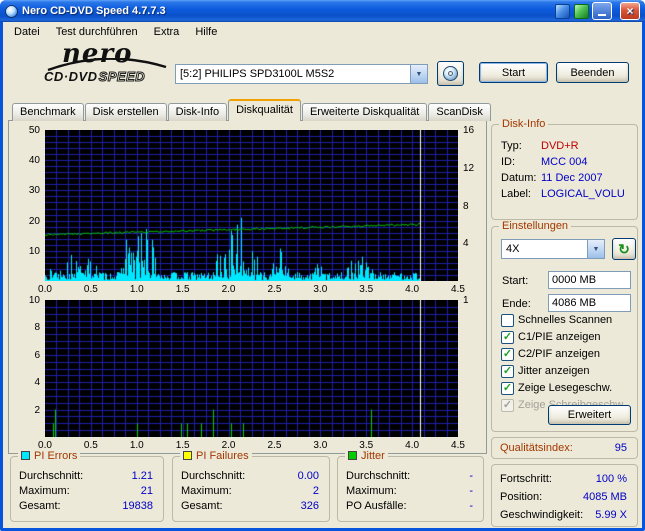 The width and height of the screenshot is (645, 531). Describe the element at coordinates (535, 226) in the screenshot. I see `settings-title: Einstellungen` at that location.